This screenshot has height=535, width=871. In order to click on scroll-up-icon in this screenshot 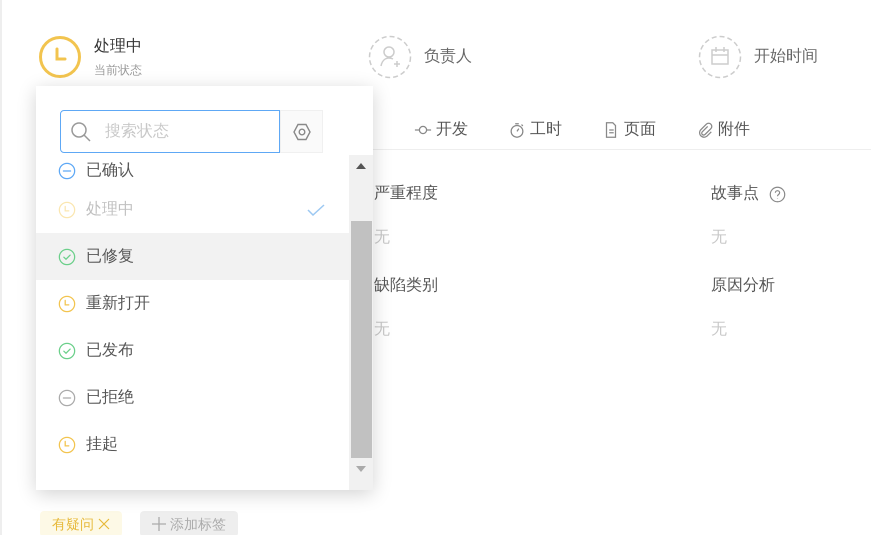, I will do `click(361, 166)`.